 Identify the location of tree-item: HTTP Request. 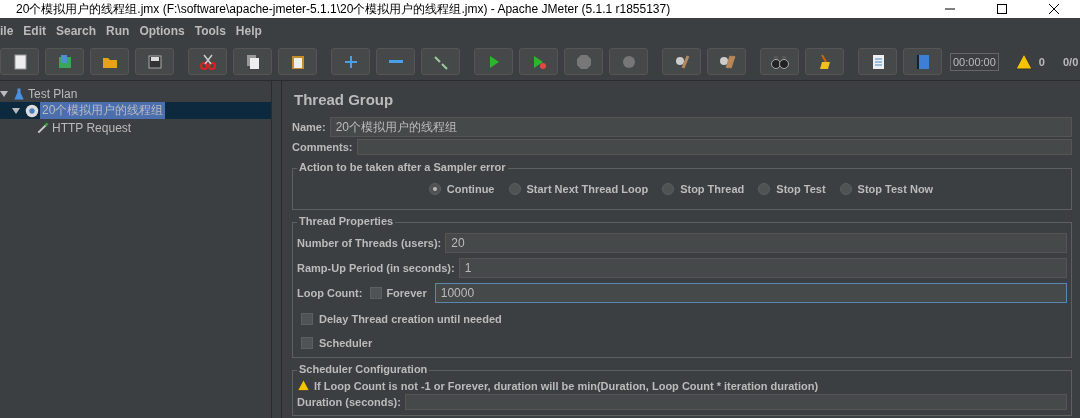
(92, 127).